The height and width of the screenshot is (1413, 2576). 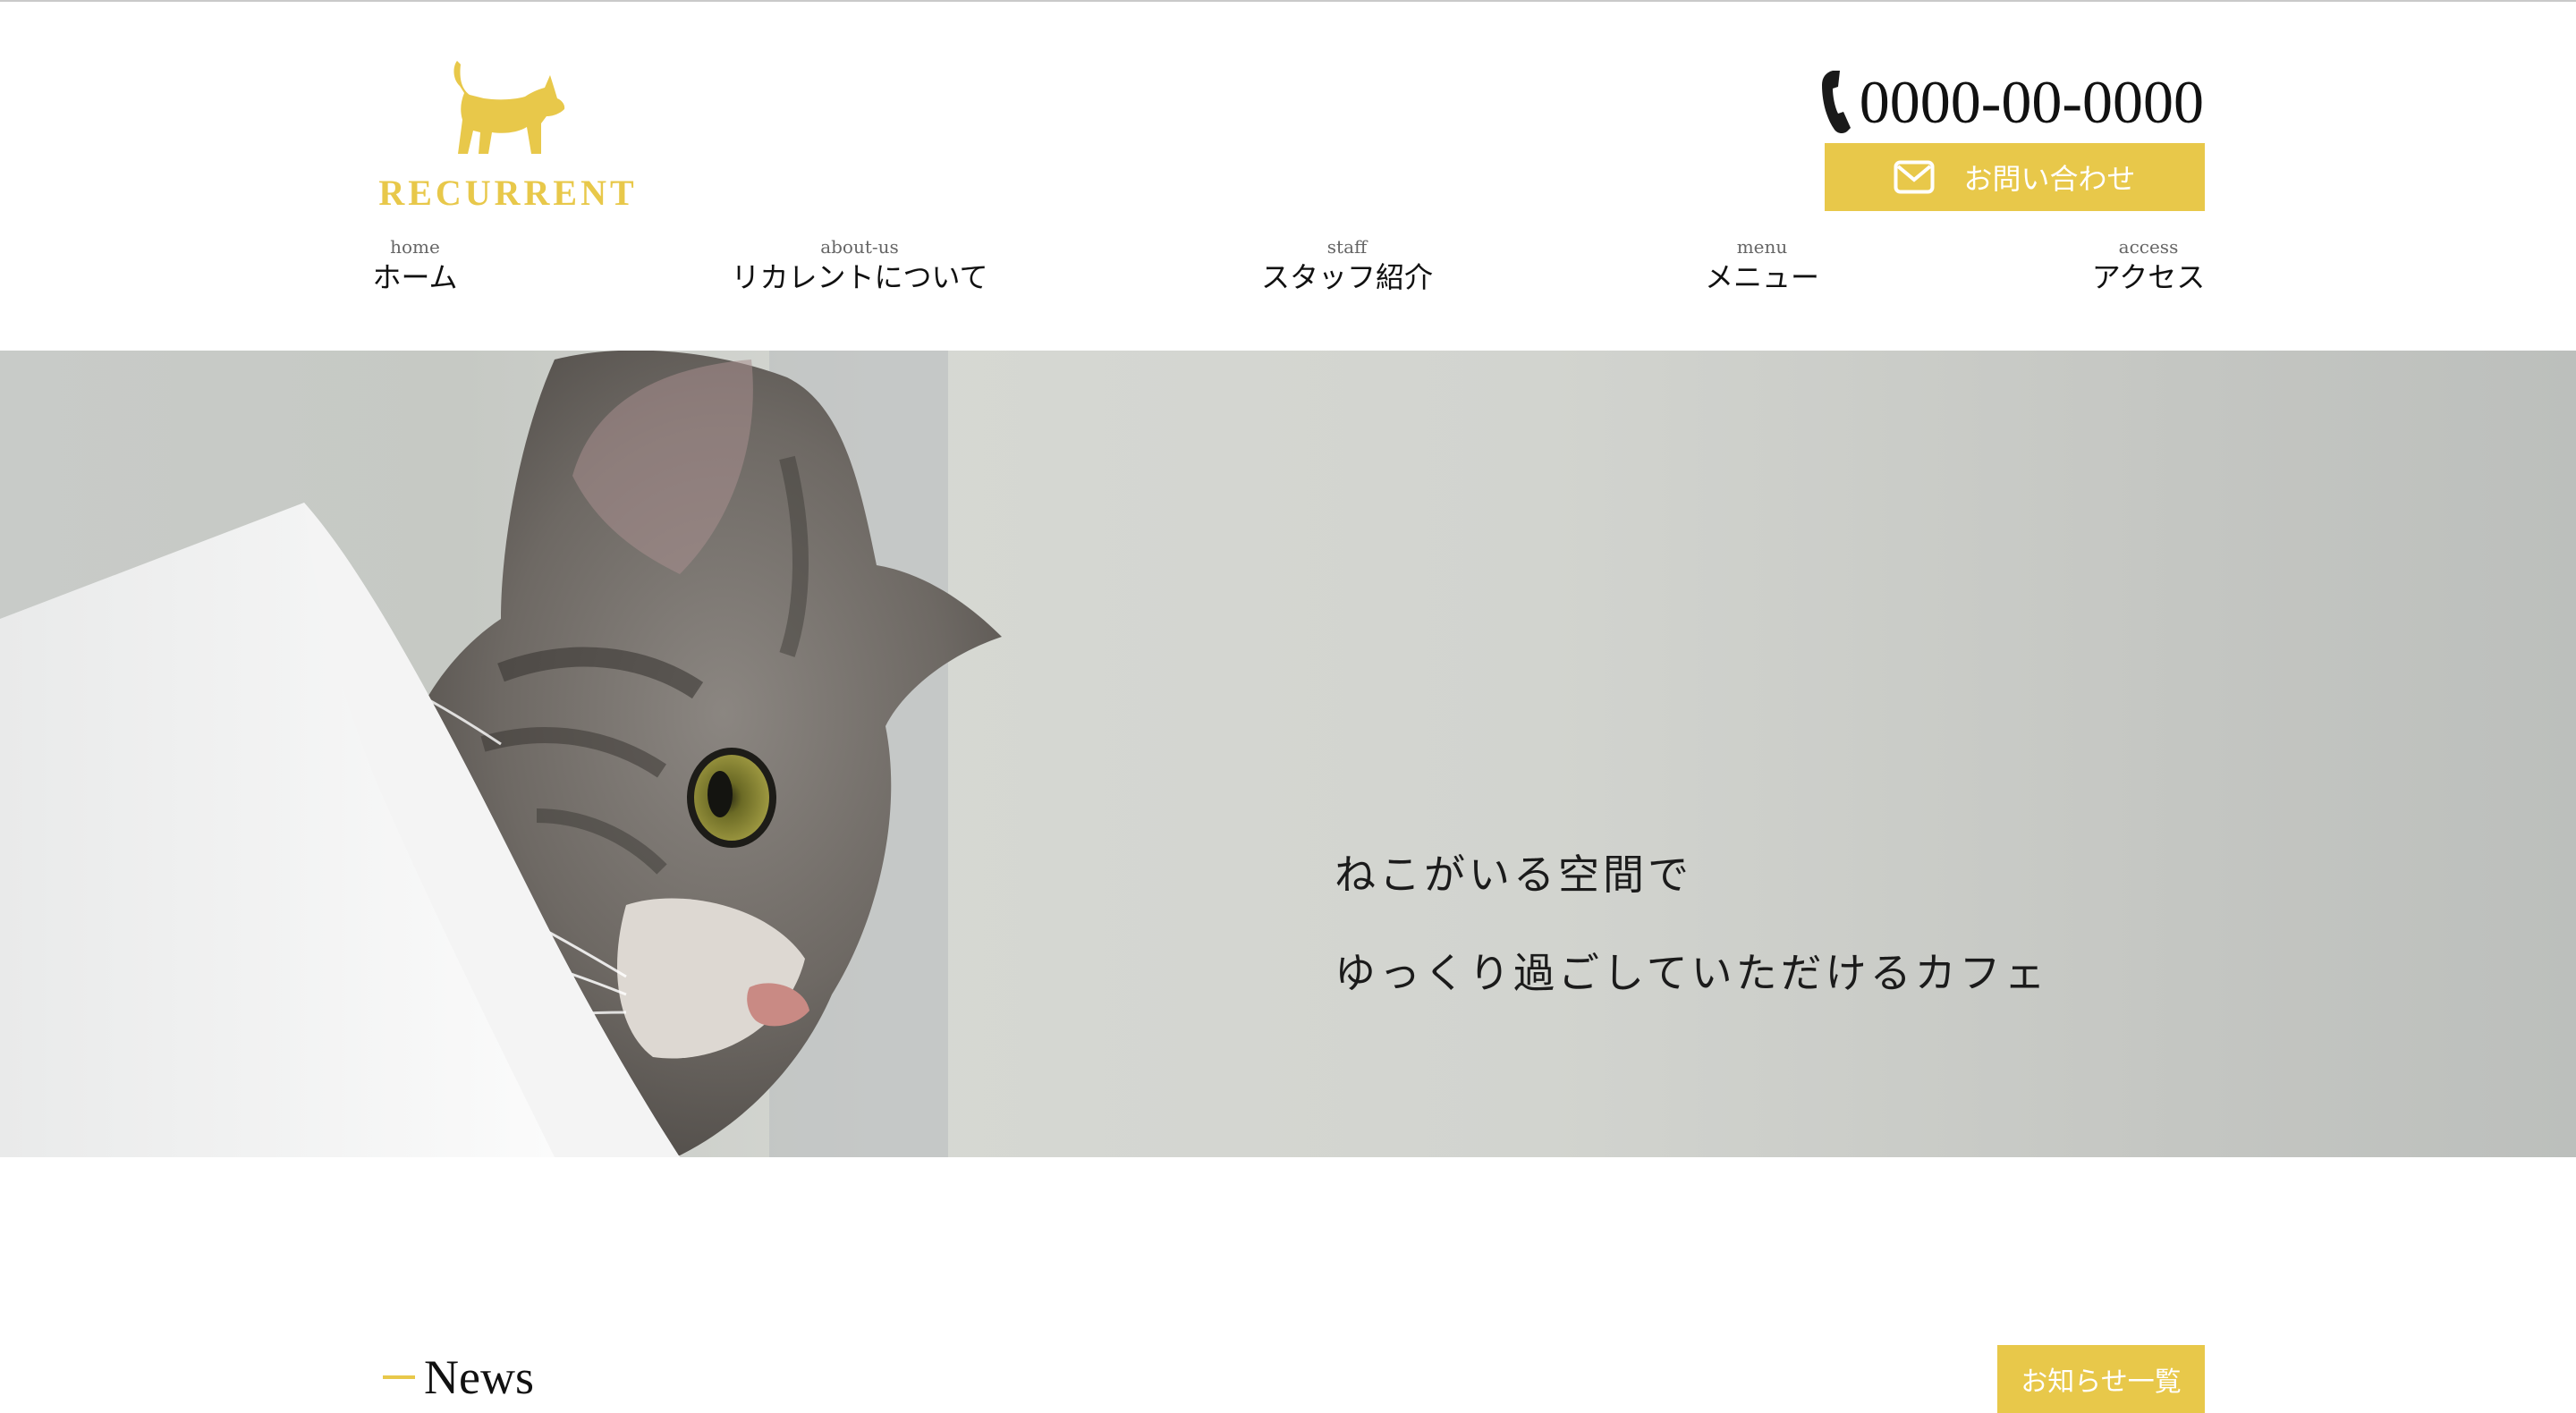 What do you see at coordinates (399, 1377) in the screenshot?
I see `title-accent-dash` at bounding box center [399, 1377].